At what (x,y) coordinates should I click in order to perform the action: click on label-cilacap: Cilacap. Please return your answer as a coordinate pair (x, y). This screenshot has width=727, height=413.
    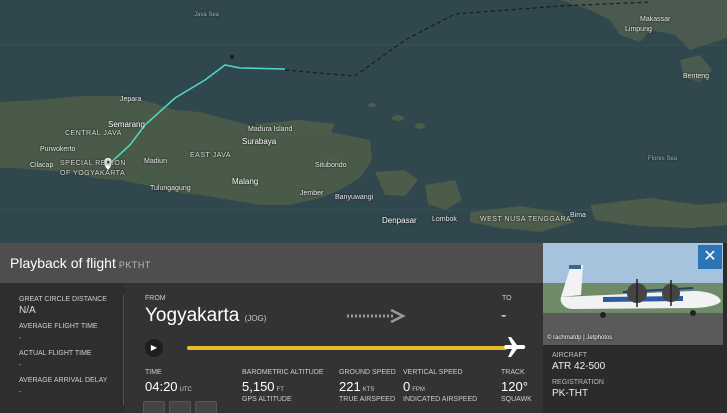
    Looking at the image, I should click on (42, 165).